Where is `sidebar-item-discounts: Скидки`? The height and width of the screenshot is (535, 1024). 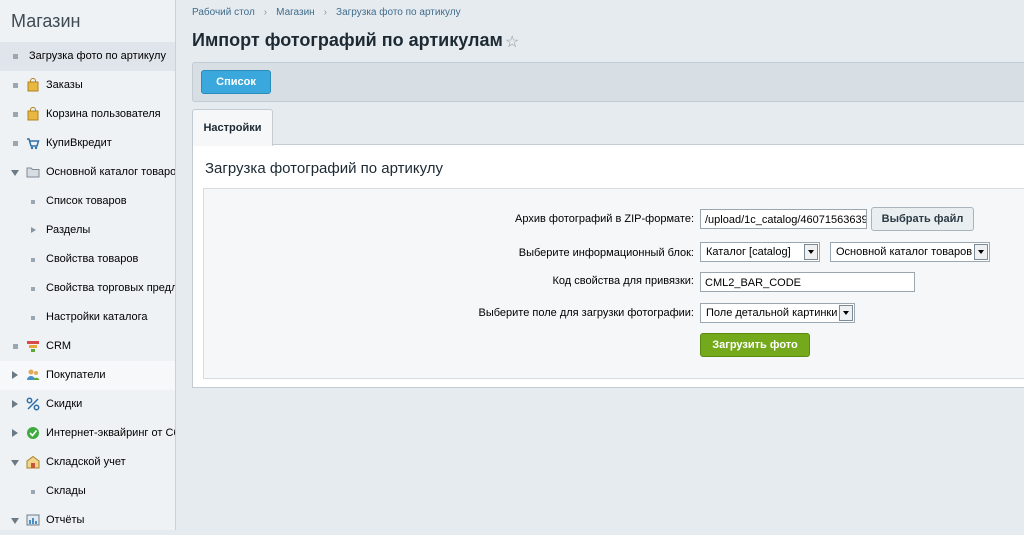
sidebar-item-discounts: Скидки is located at coordinates (87, 404).